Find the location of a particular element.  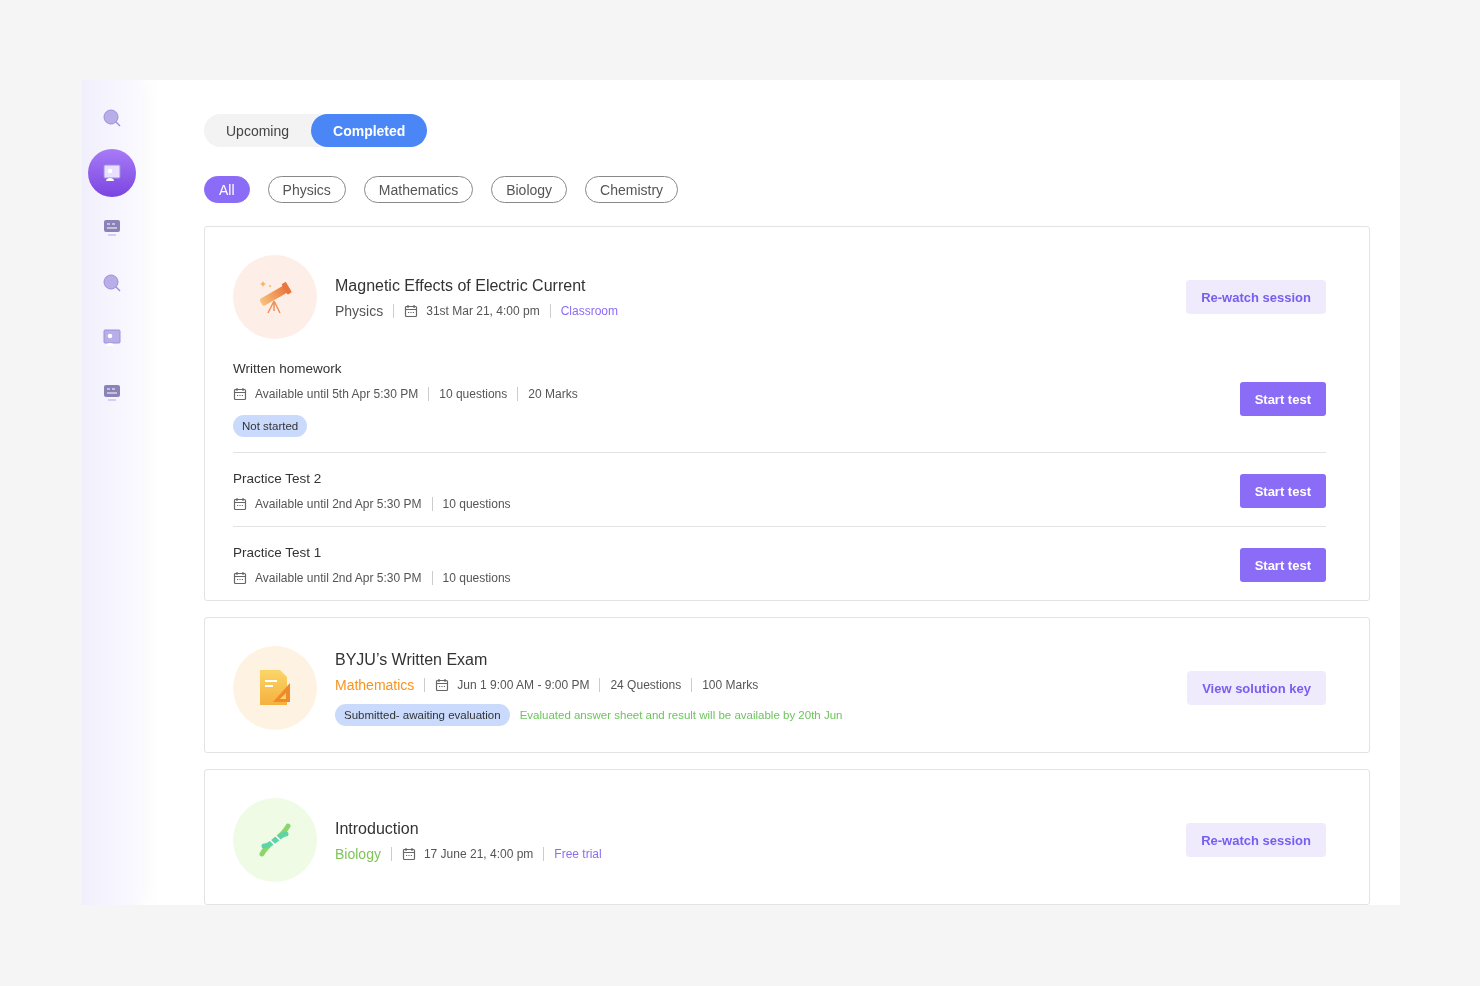

filter-chip: Biology is located at coordinates (529, 189).